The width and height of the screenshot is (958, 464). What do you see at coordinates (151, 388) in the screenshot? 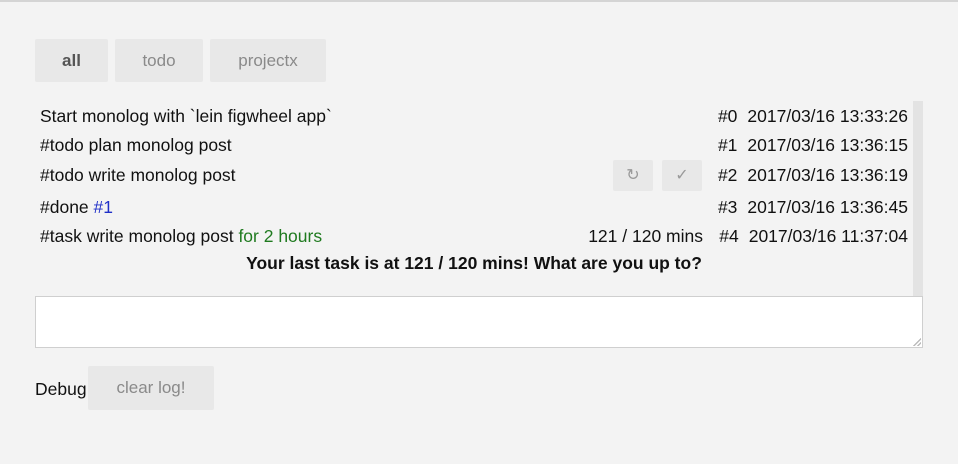
I see `clear-log-button: clear log!` at bounding box center [151, 388].